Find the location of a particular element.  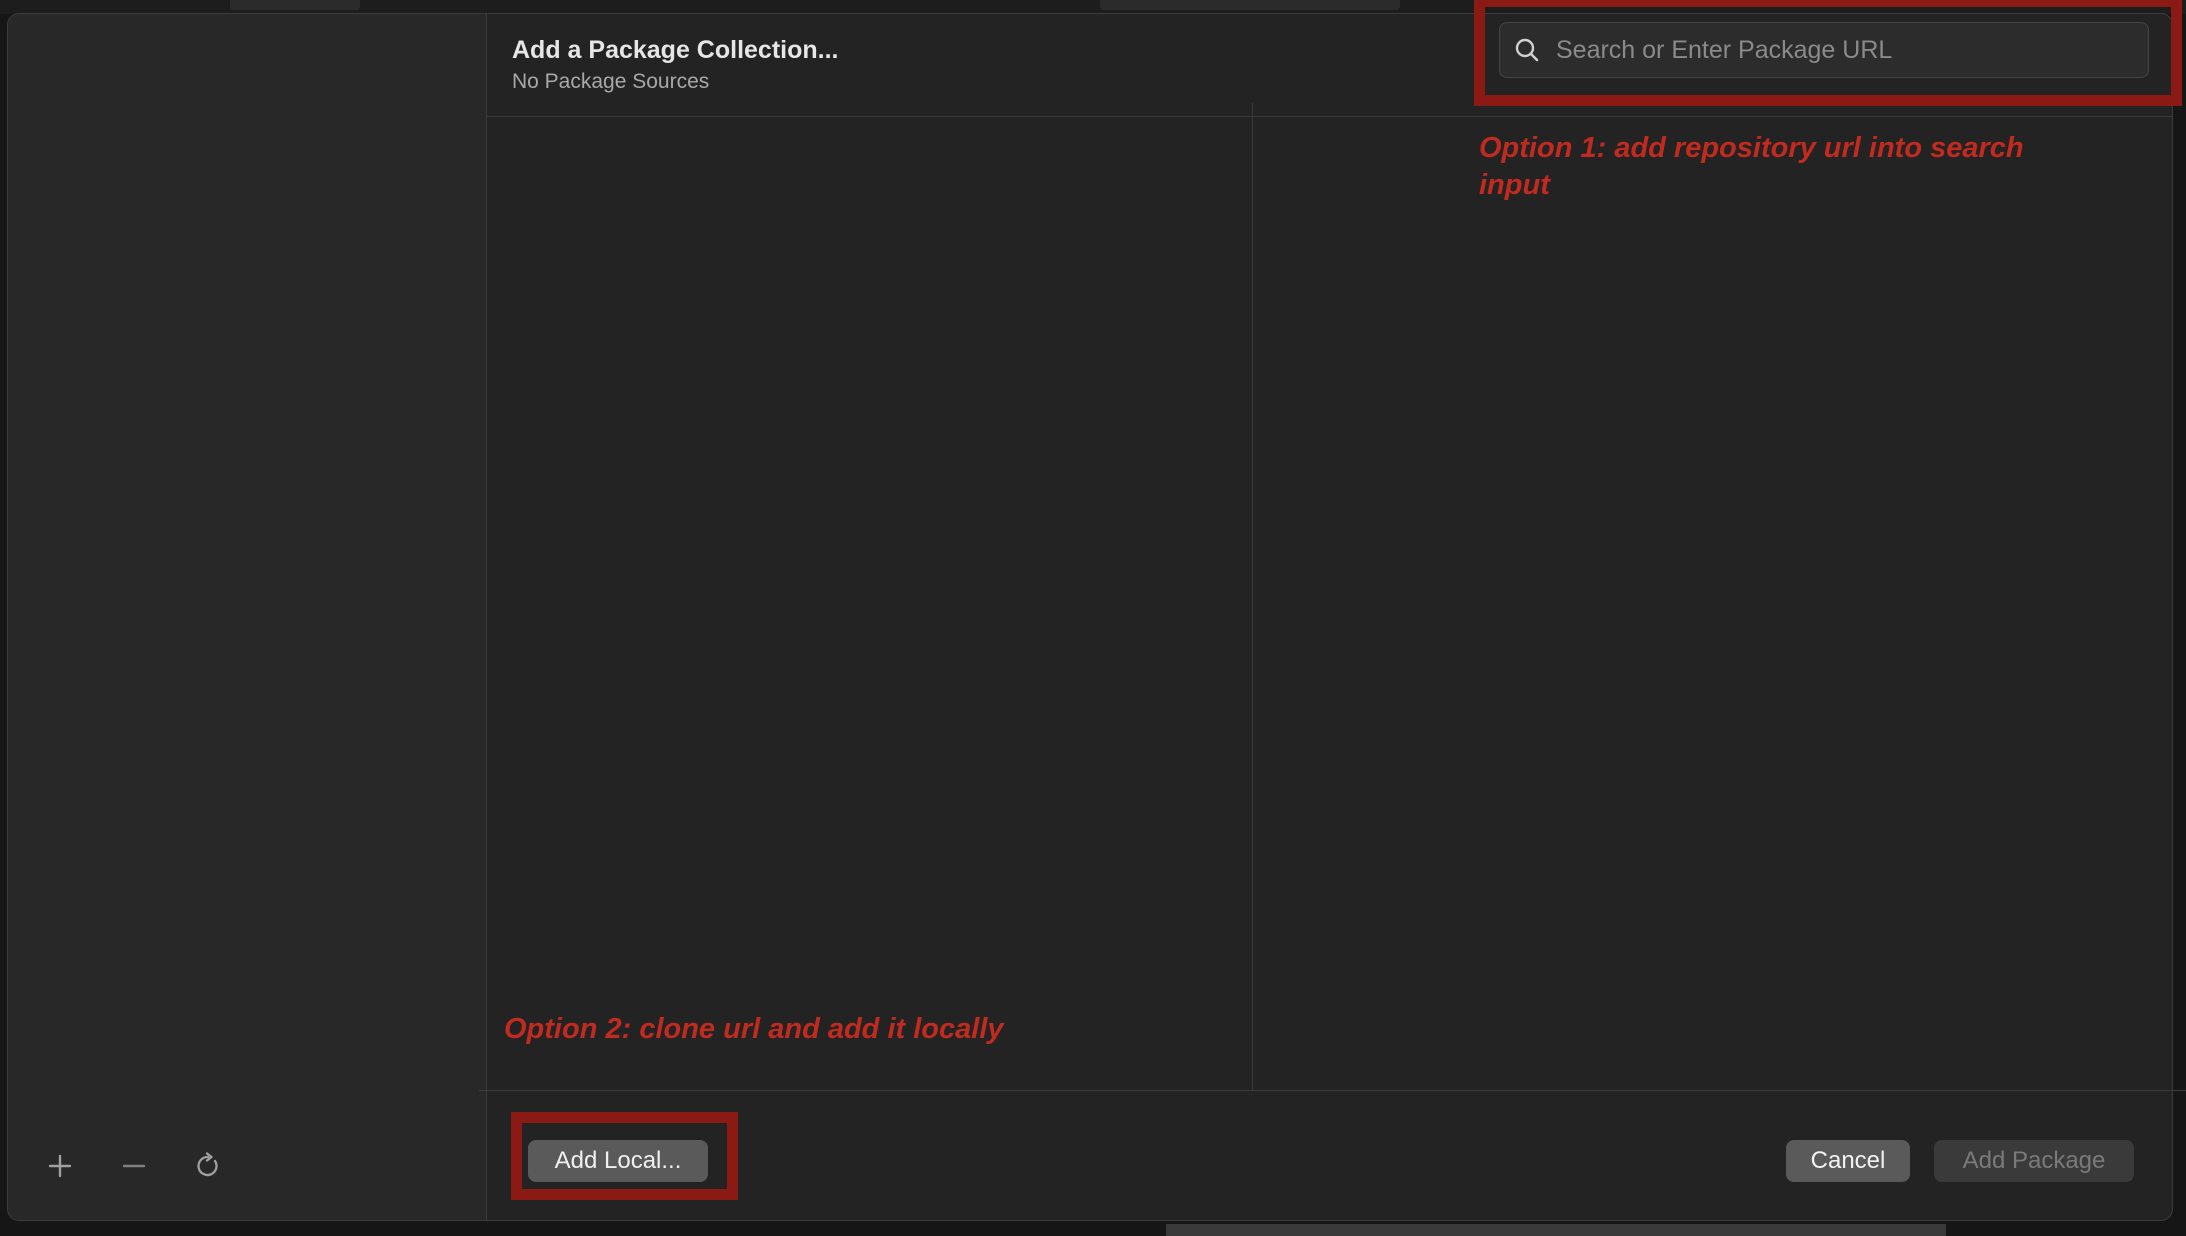

refresh-collections-button is located at coordinates (208, 1166).